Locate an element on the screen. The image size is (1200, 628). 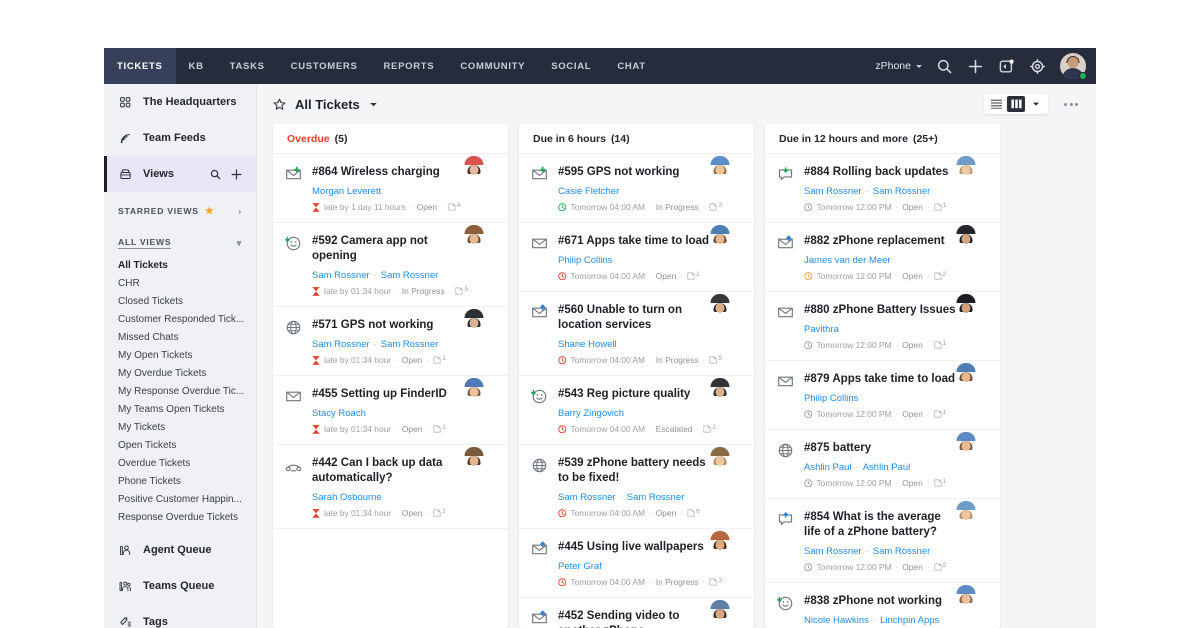
add-icon is located at coordinates (975, 66).